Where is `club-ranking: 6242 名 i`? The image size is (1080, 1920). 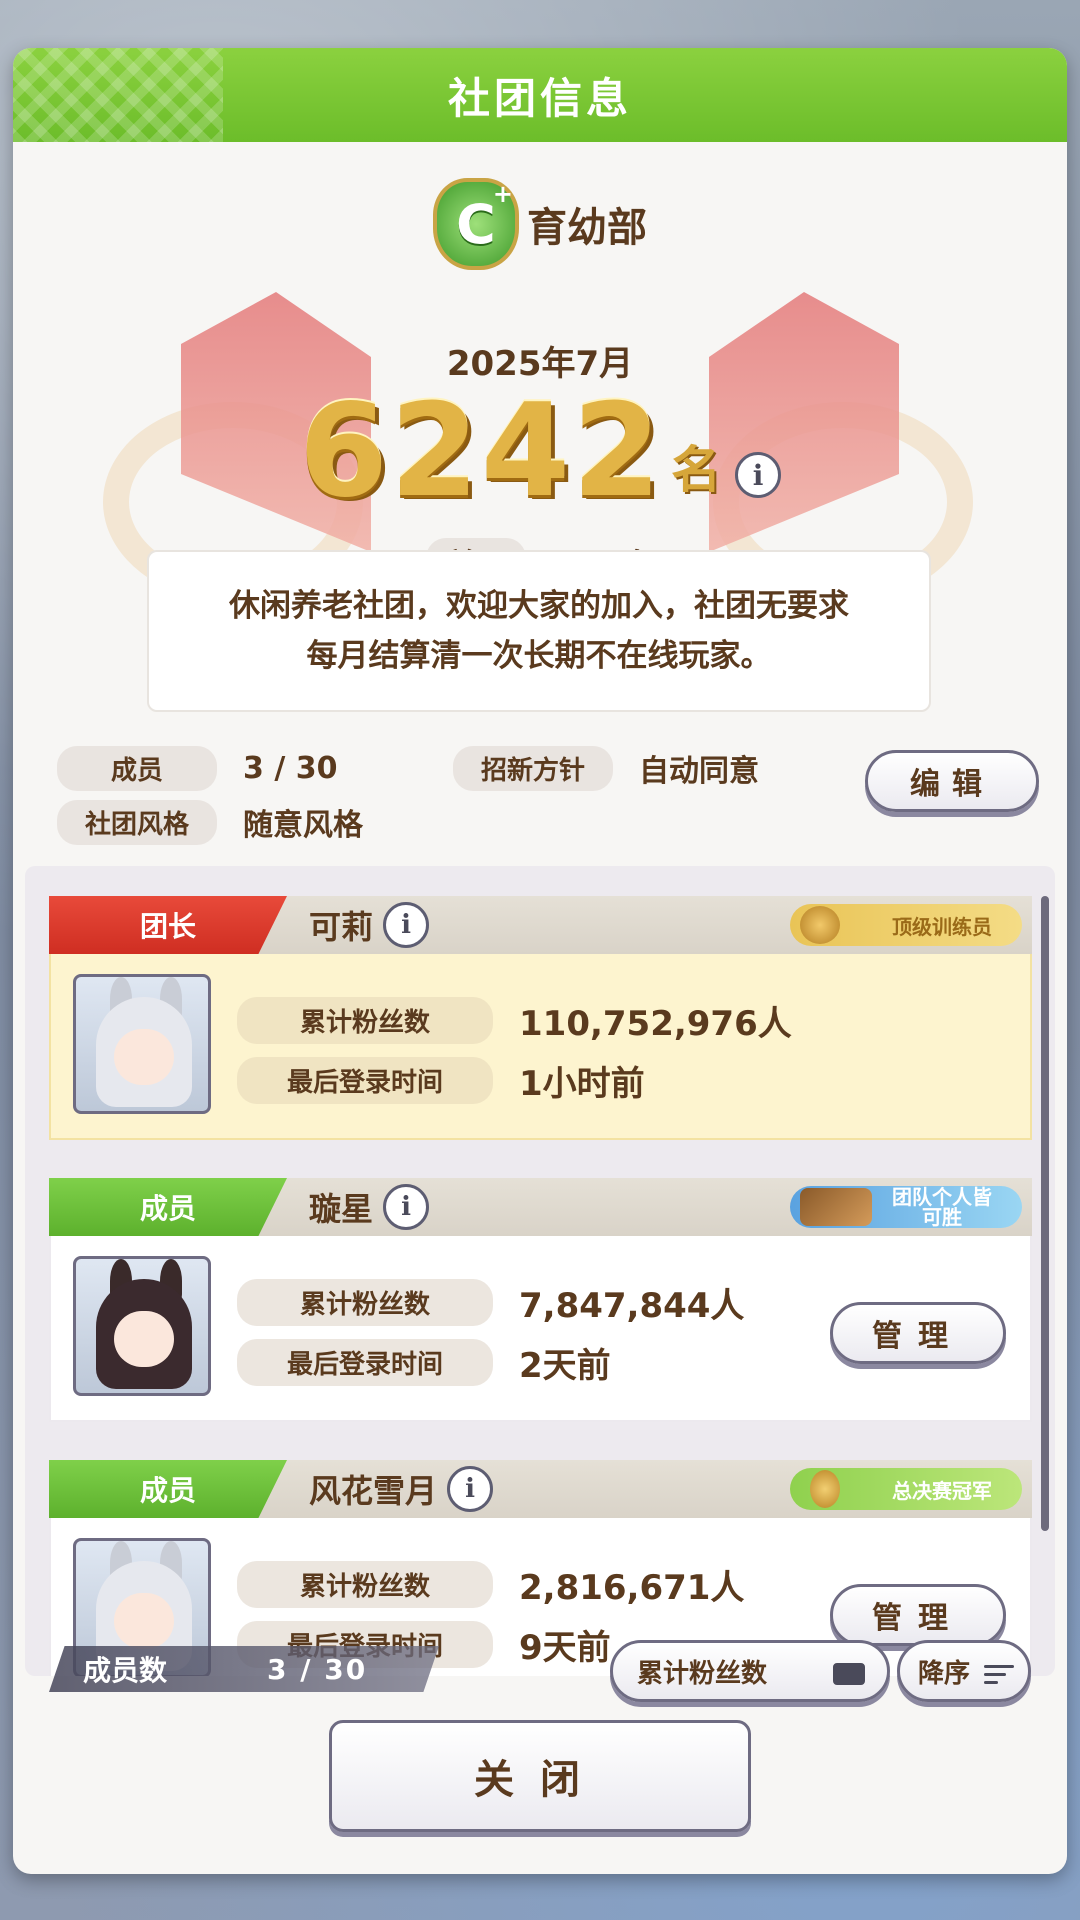 club-ranking: 6242 名 i is located at coordinates (540, 452).